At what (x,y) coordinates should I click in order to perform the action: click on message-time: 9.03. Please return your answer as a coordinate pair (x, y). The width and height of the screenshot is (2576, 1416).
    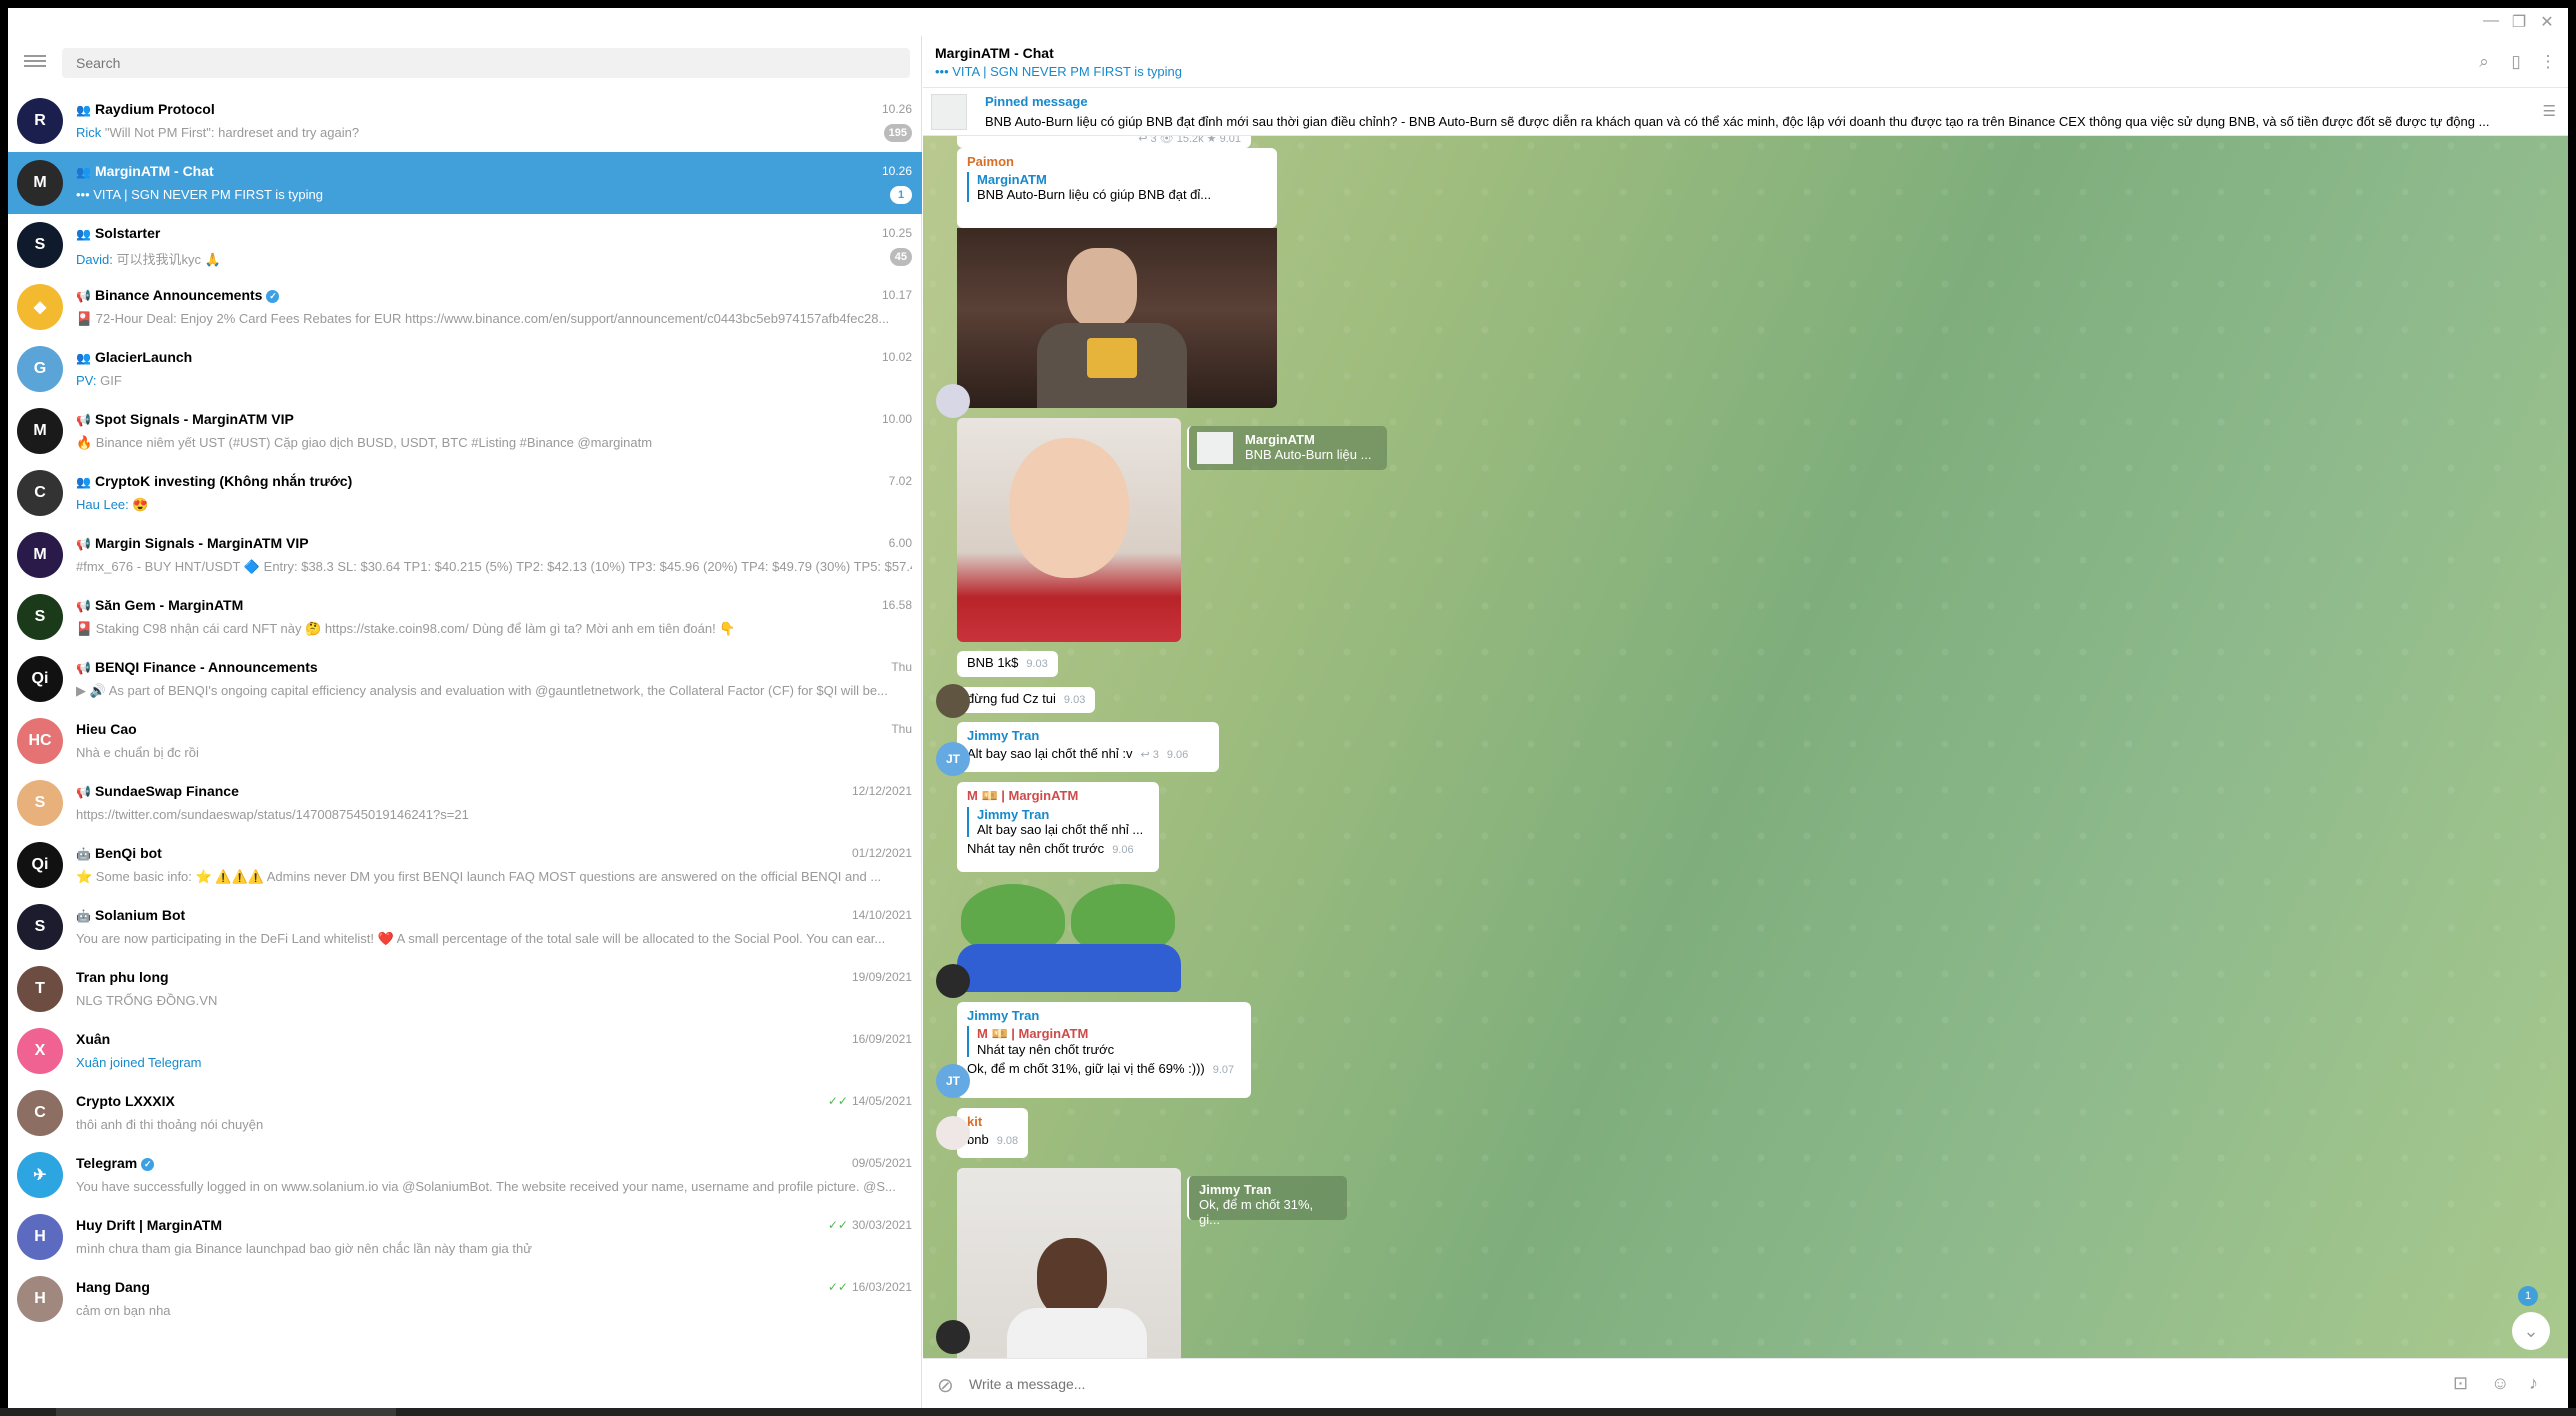
    Looking at the image, I should click on (1074, 700).